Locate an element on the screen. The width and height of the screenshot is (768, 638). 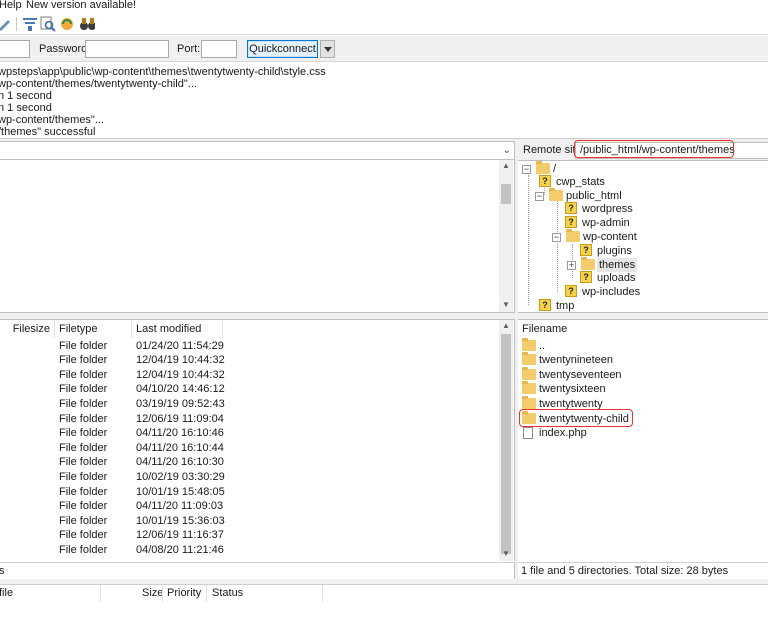
tree-item-wp-includes: ? wp-includes is located at coordinates (655, 292).